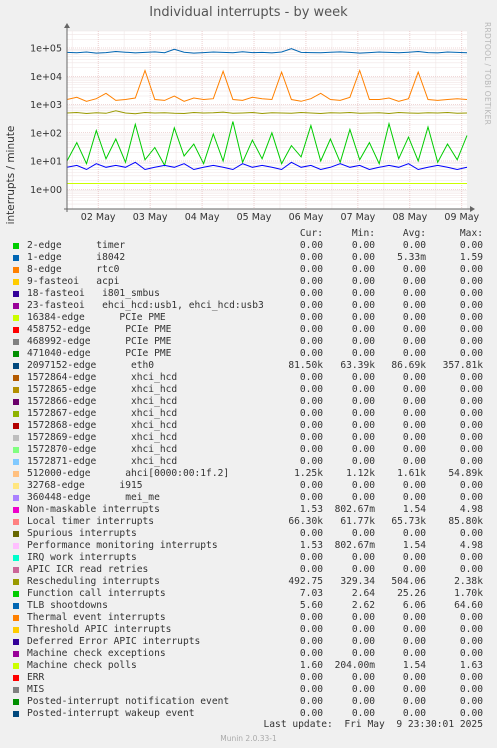  I want to click on legend-min-value: 802.67m, so click(354, 509).